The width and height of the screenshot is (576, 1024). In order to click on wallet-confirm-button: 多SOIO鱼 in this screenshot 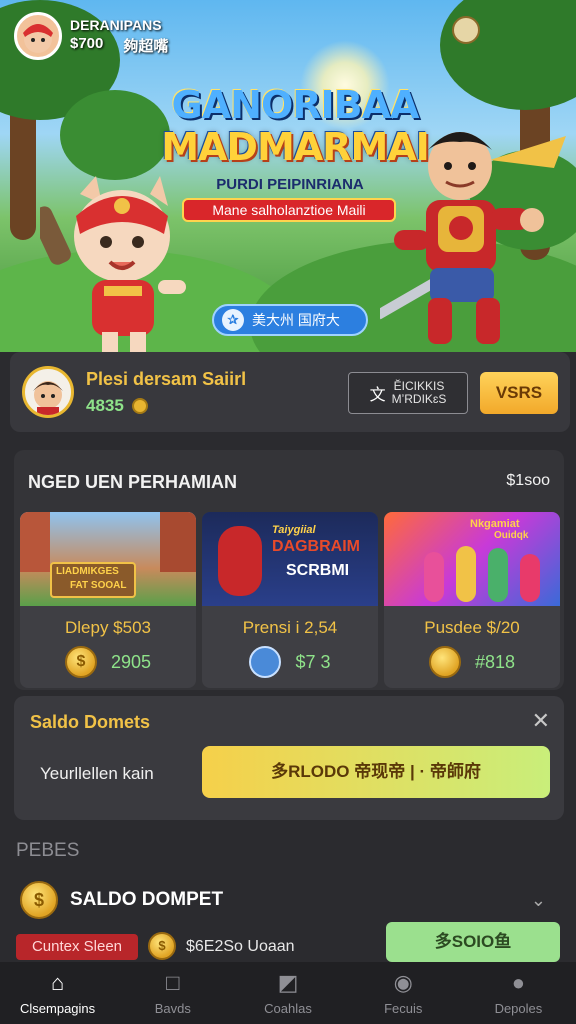, I will do `click(473, 942)`.